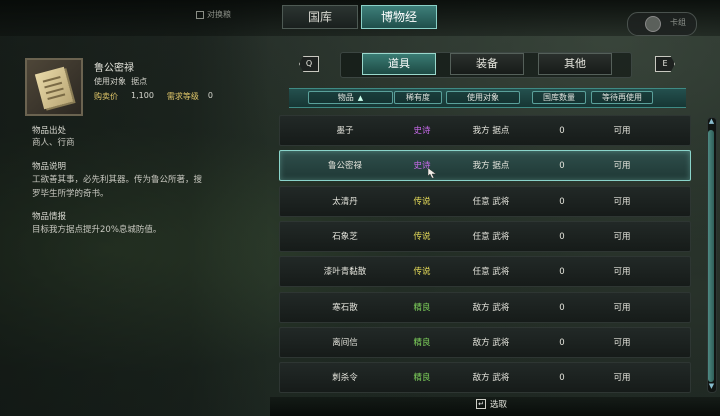 Image resolution: width=720 pixels, height=416 pixels. Describe the element at coordinates (481, 404) in the screenshot. I see `enter-key-icon: ↵` at that location.